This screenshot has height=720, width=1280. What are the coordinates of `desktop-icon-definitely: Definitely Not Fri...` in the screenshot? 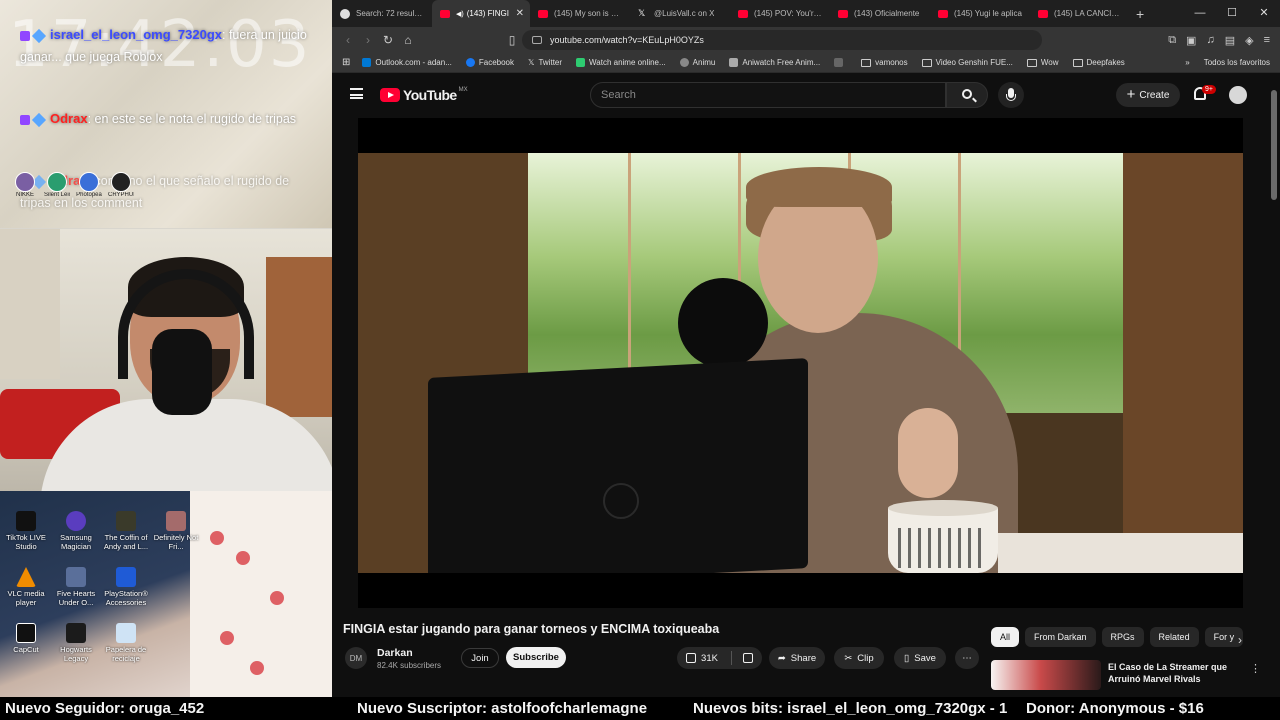 It's located at (176, 531).